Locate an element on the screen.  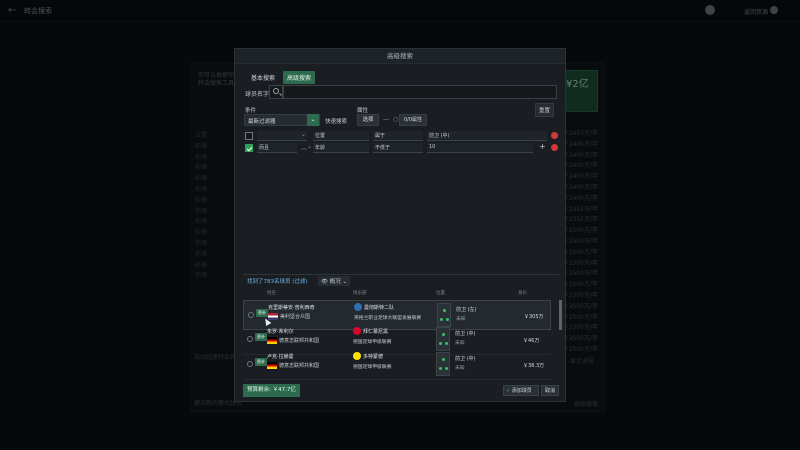
budget-balance-badge: 预算剩余: ￥47.7亿 is located at coordinates (271, 390).